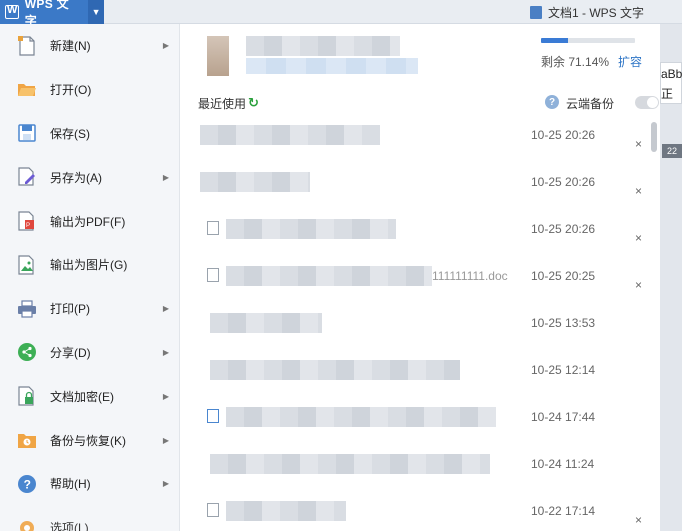 The height and width of the screenshot is (531, 682). I want to click on menu-item-label: 选项(L), so click(69, 526).